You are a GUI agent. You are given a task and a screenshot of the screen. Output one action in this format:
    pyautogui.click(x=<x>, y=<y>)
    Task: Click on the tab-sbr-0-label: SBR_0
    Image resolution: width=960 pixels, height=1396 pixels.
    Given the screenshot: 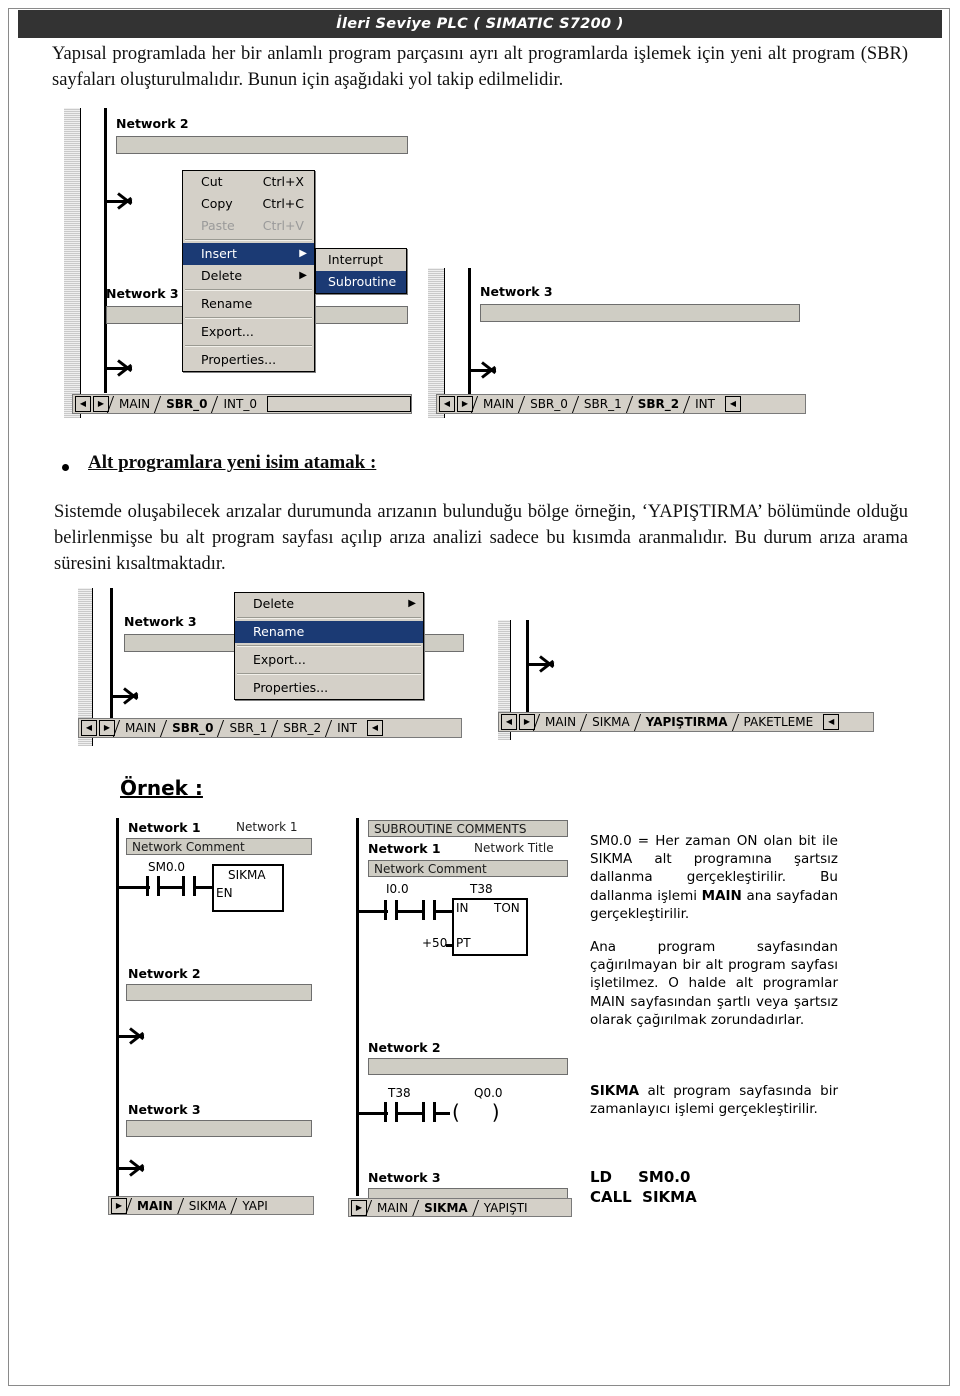 What is the action you would take?
    pyautogui.click(x=187, y=404)
    